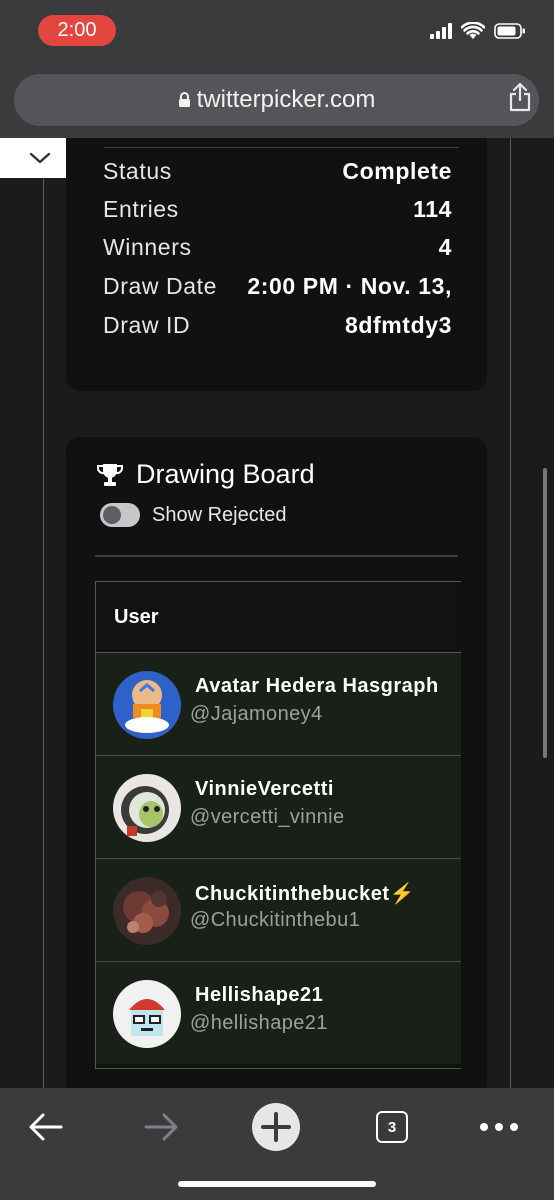 This screenshot has height=1200, width=554. I want to click on wifi-icon, so click(473, 30).